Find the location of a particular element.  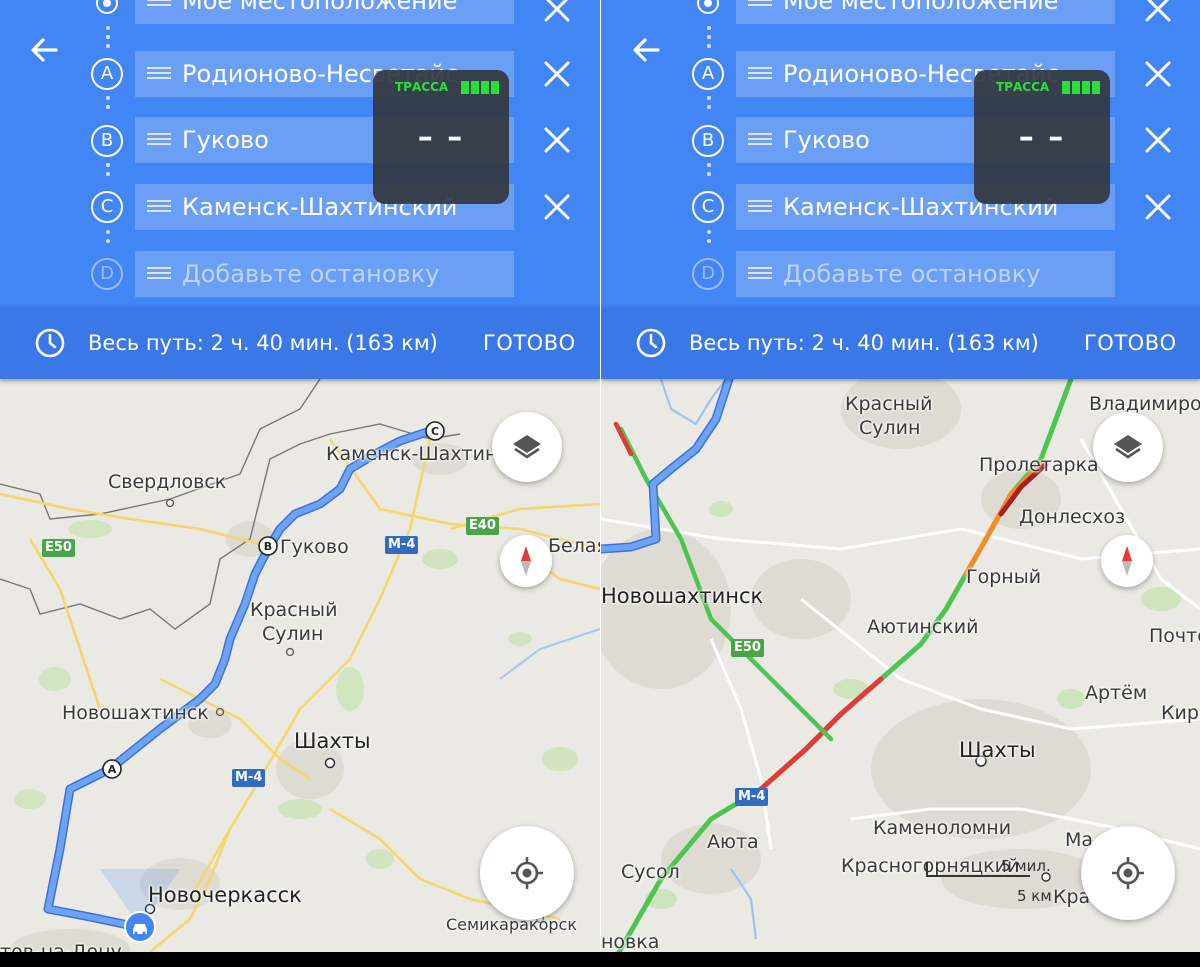

compass-icon is located at coordinates (526, 561).